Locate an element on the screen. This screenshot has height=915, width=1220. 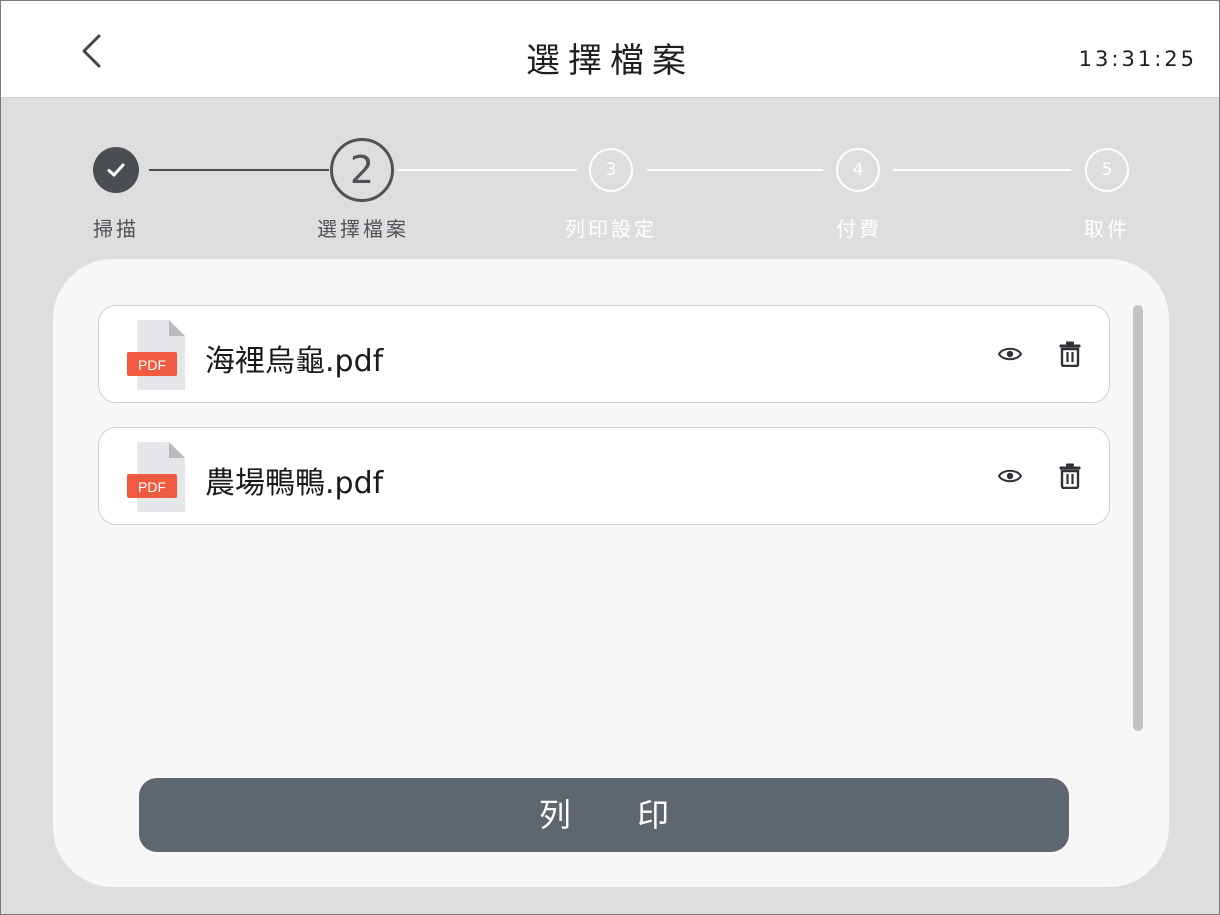
step-5-node: 5 is located at coordinates (1107, 170).